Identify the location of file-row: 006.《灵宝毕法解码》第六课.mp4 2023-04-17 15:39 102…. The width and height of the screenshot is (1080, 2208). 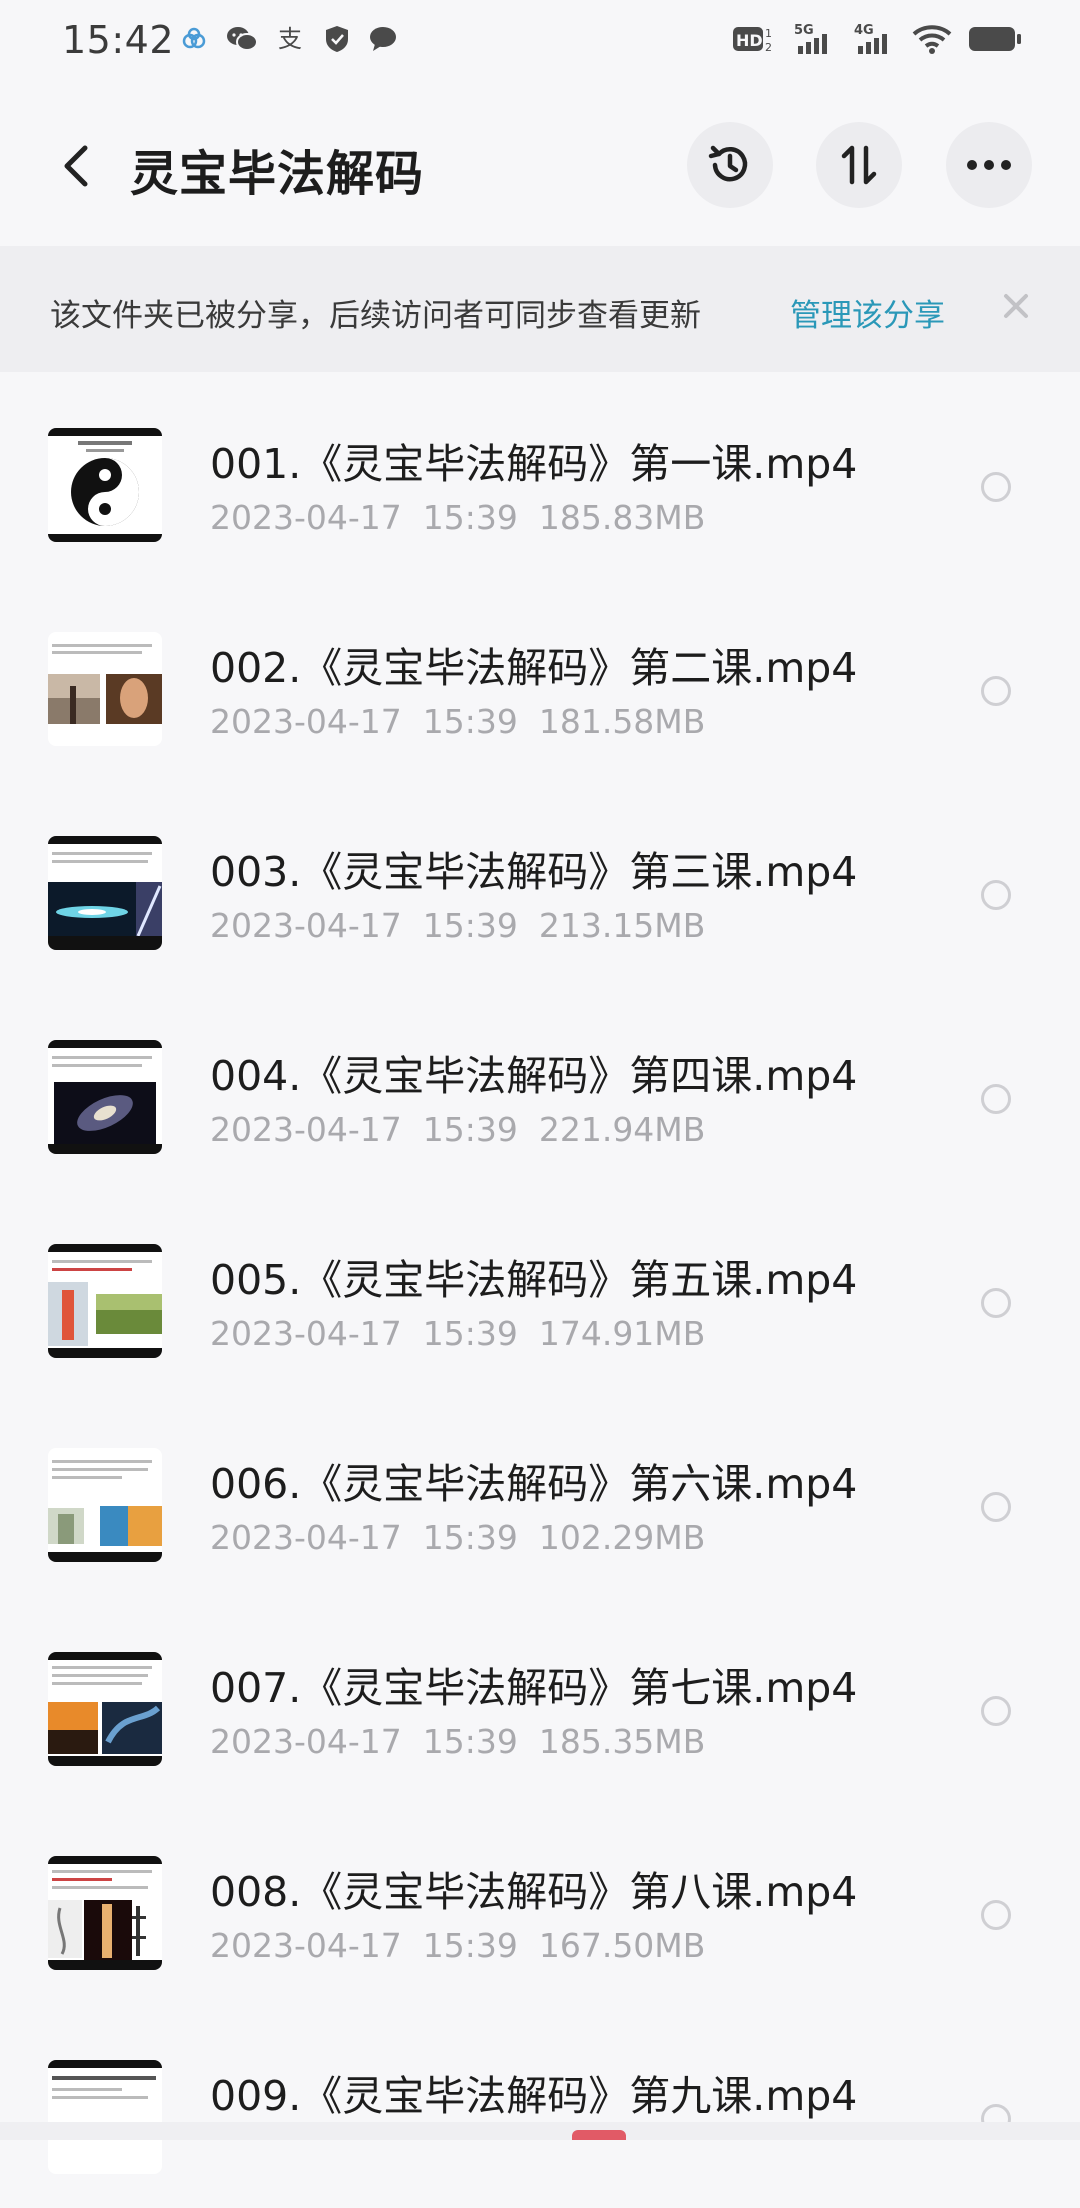
(540, 1494).